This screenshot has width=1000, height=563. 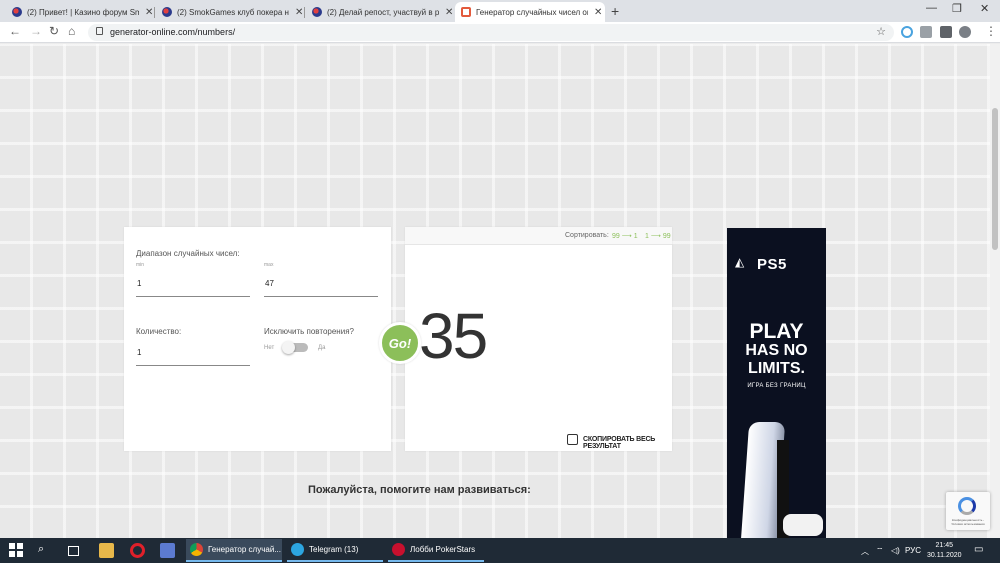 What do you see at coordinates (383, 12) in the screenshot?
I see `tab-title: (2) Делай репост, участвуй в ро` at bounding box center [383, 12].